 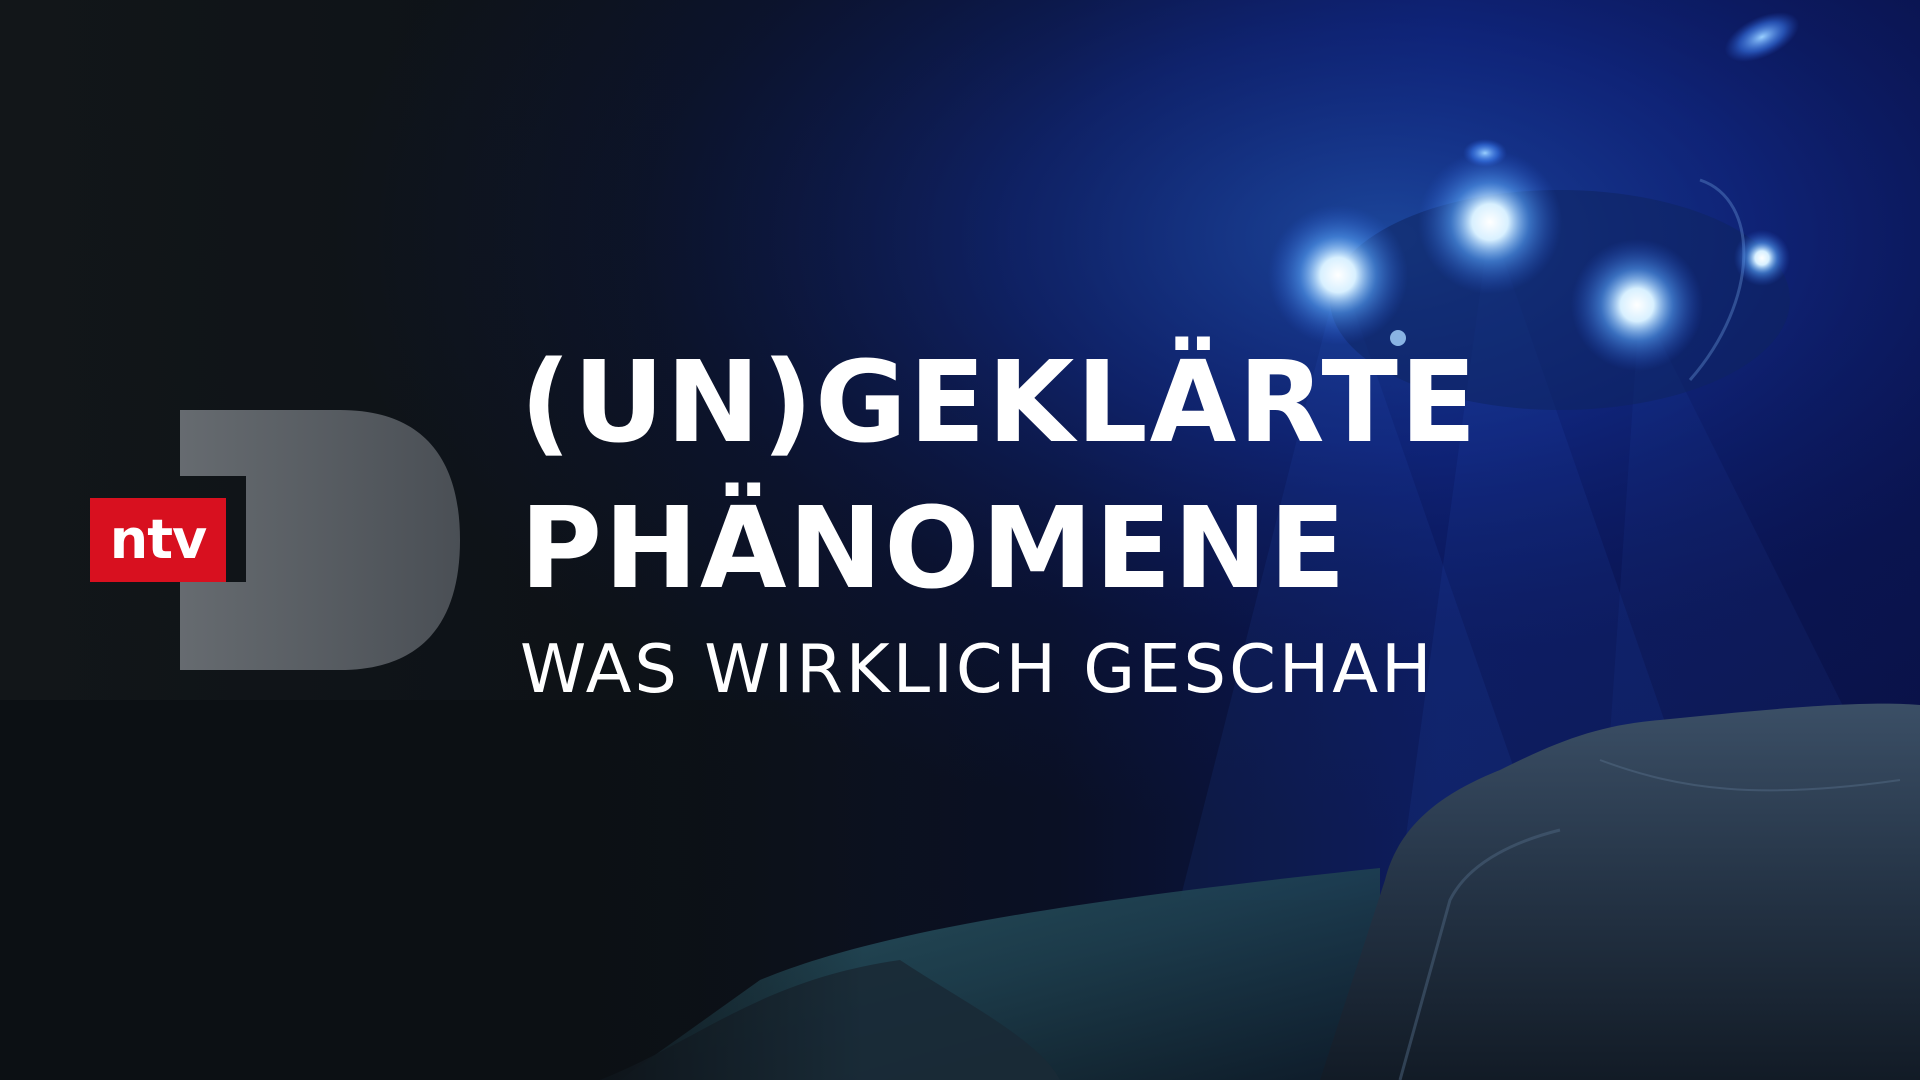 I want to click on ntv-logo-text: ntv, so click(x=158, y=539).